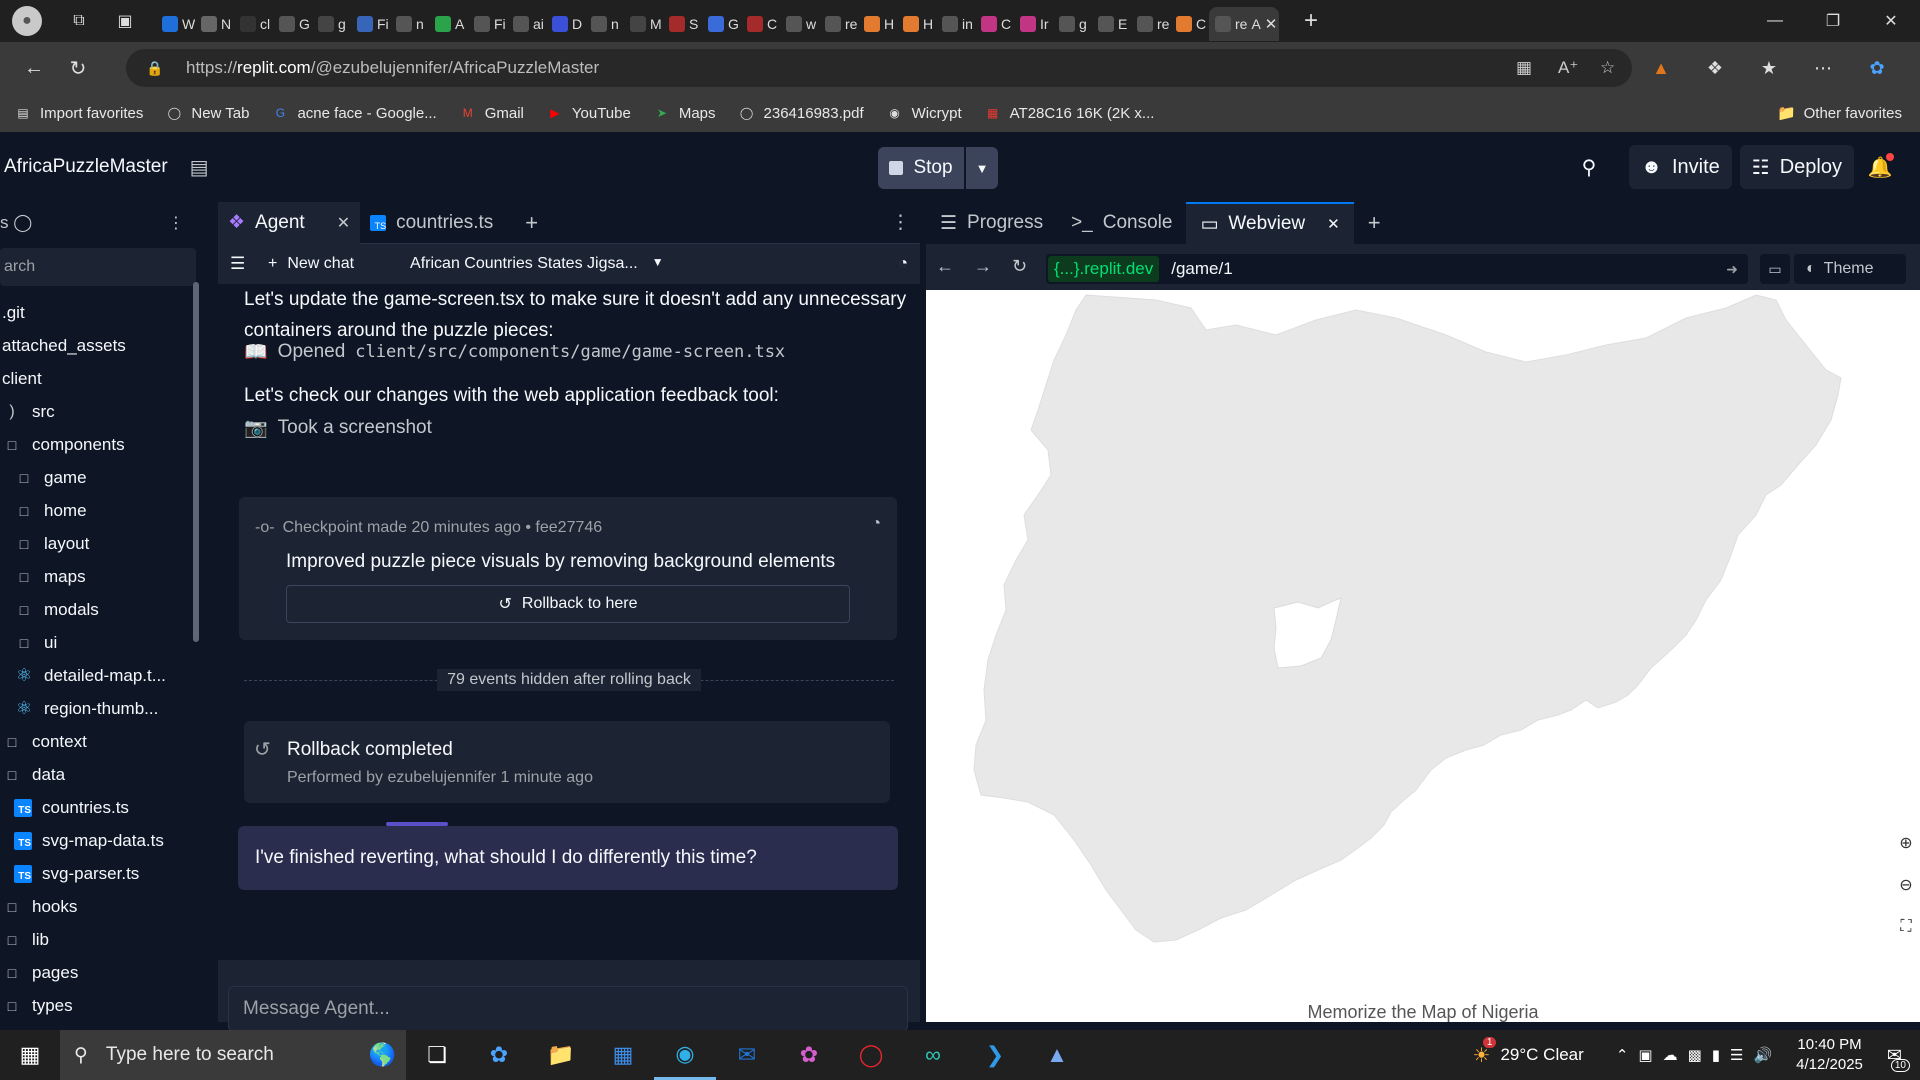 This screenshot has width=1920, height=1080. Describe the element at coordinates (157, 68) in the screenshot. I see `lock-icon: 🔒` at that location.